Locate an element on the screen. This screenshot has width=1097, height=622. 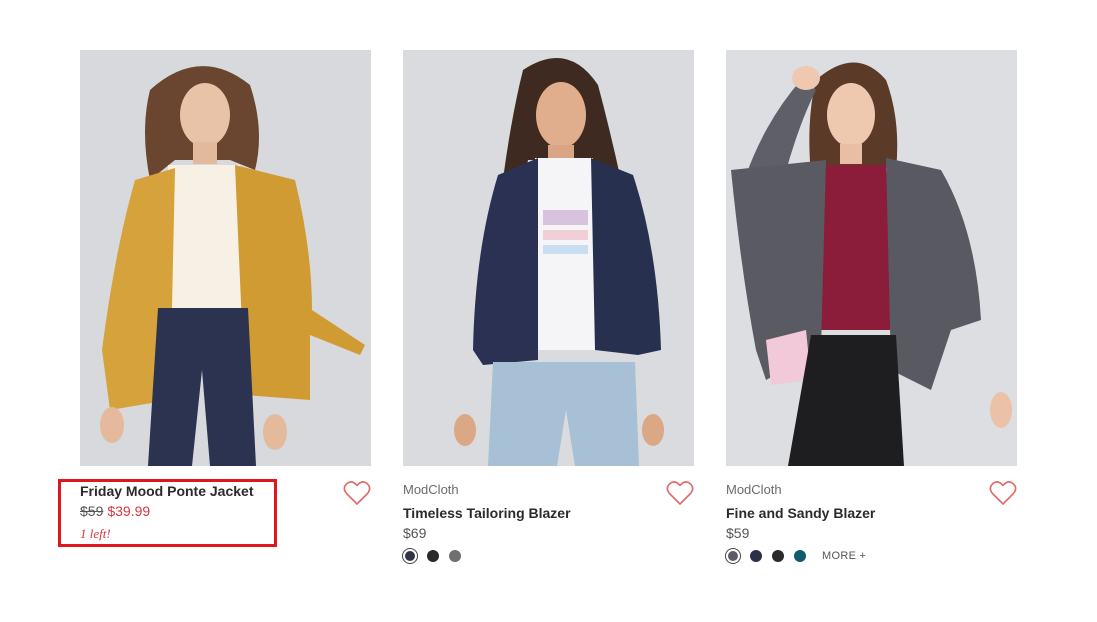
color-swatch-gray is located at coordinates (455, 556).